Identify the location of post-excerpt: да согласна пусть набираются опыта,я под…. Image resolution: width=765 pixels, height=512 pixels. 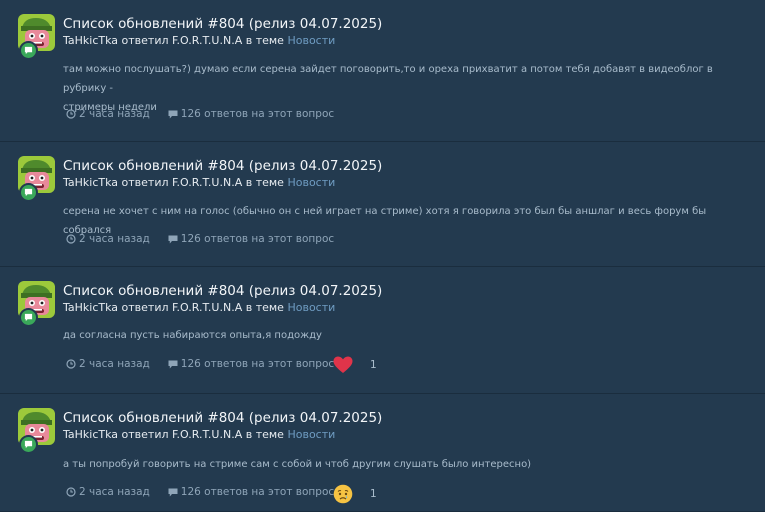
(408, 335).